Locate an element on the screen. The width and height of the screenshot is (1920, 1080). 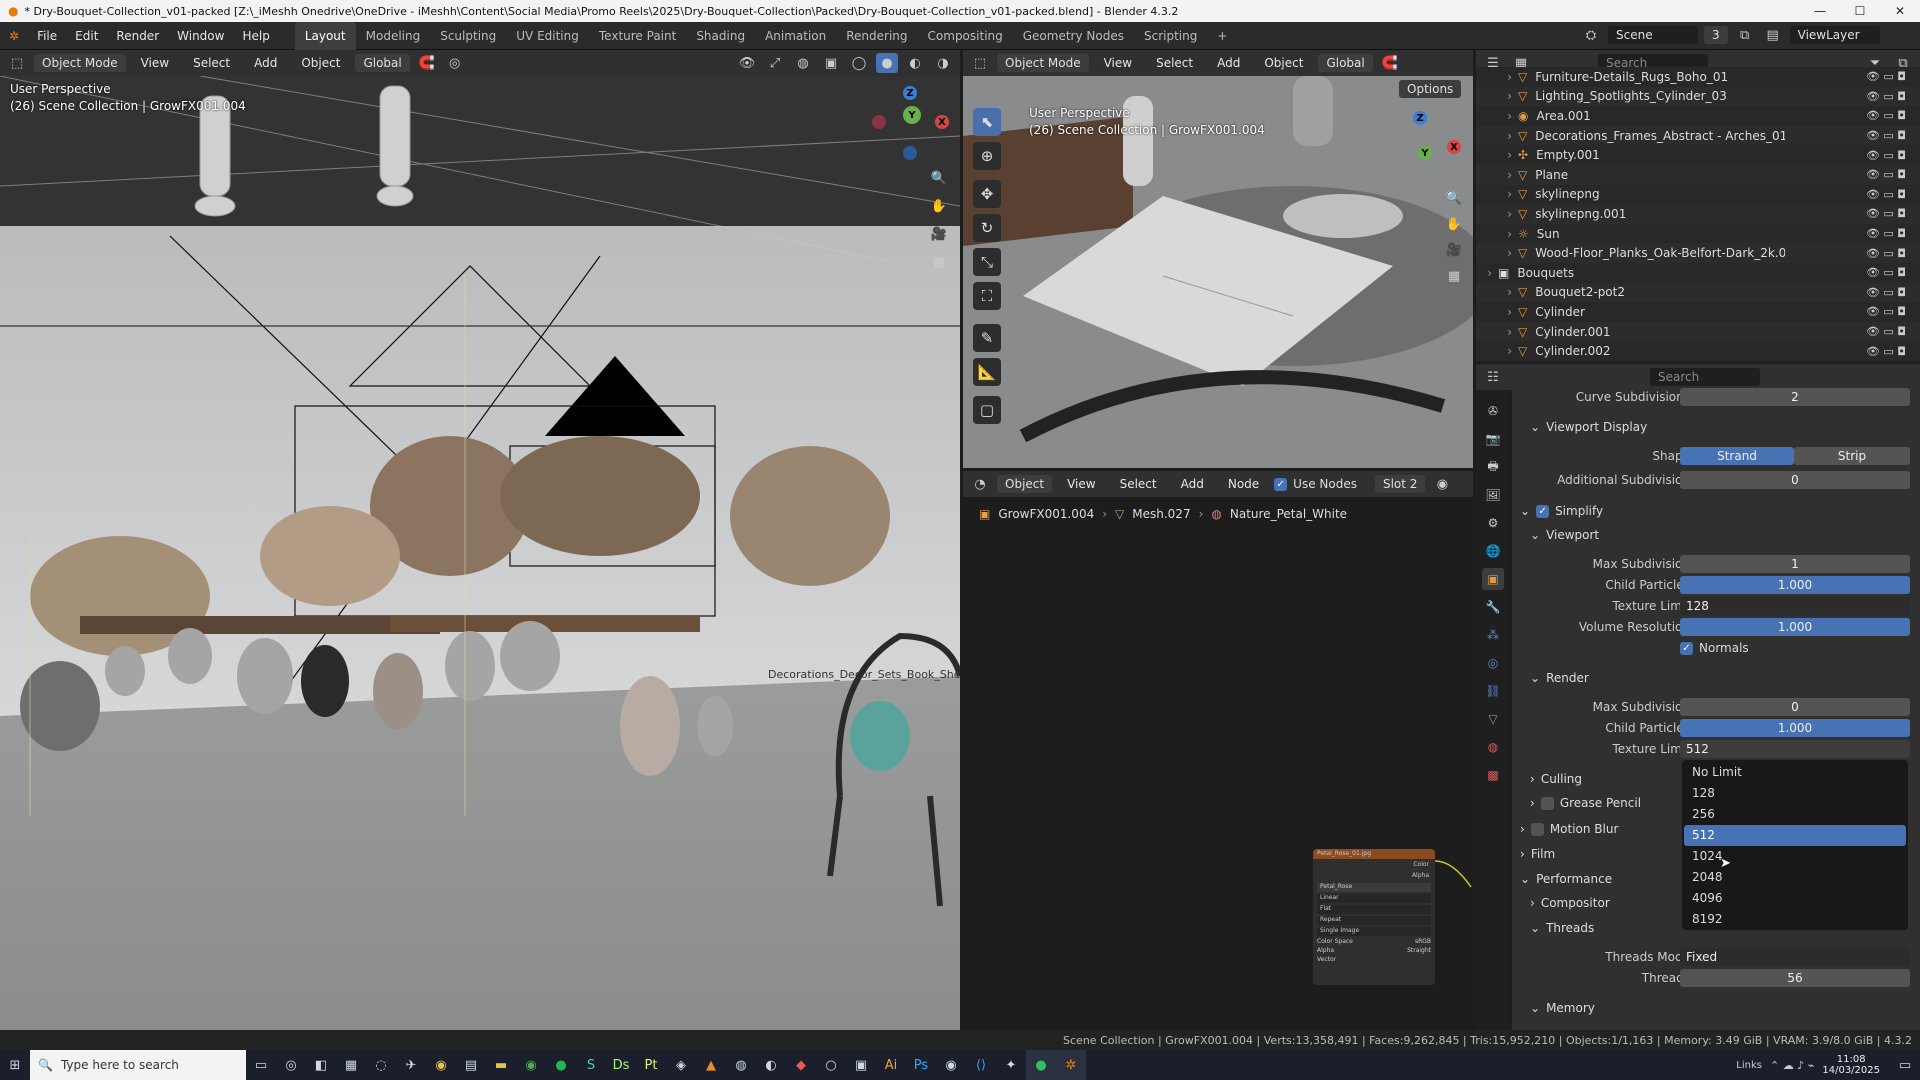
tab-sculpting: Sculpting is located at coordinates (468, 36).